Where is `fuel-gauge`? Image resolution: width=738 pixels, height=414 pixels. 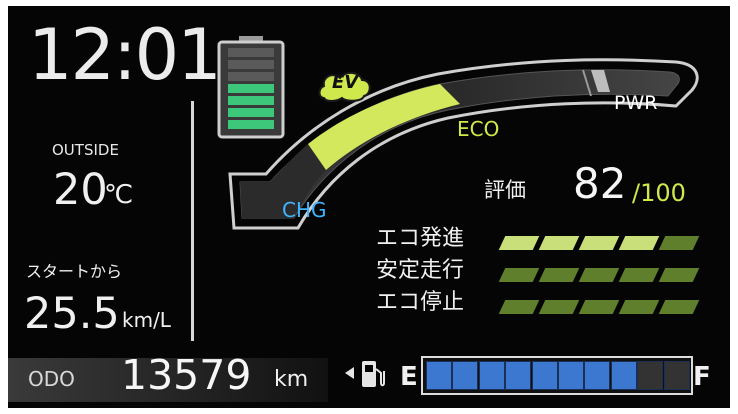
fuel-gauge is located at coordinates (557, 375).